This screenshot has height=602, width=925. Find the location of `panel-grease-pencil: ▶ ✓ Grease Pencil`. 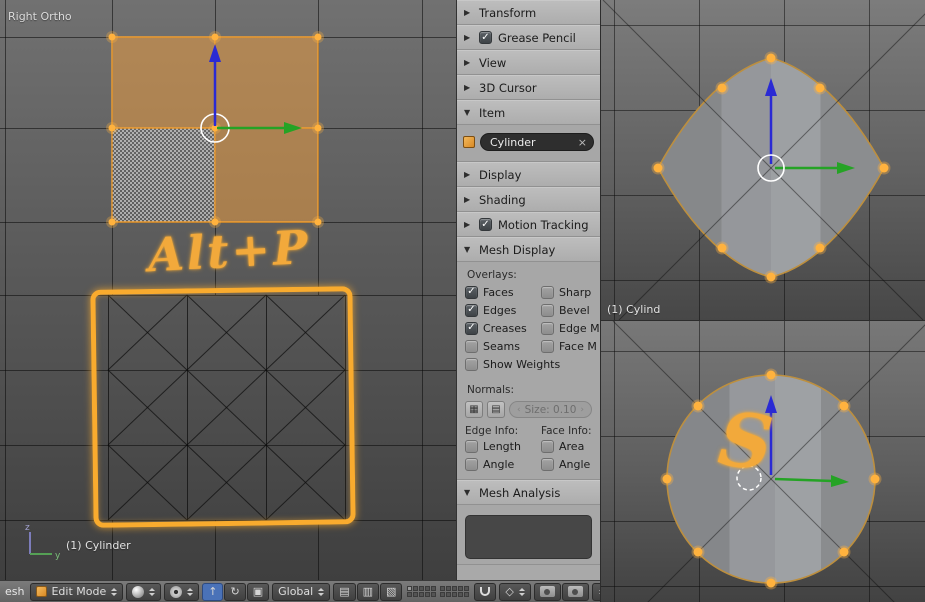

panel-grease-pencil: ▶ ✓ Grease Pencil is located at coordinates (528, 37).